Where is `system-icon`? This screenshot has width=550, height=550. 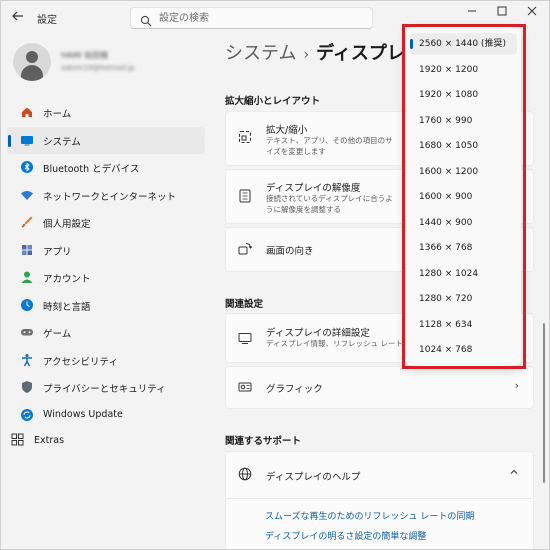
system-icon is located at coordinates (27, 141).